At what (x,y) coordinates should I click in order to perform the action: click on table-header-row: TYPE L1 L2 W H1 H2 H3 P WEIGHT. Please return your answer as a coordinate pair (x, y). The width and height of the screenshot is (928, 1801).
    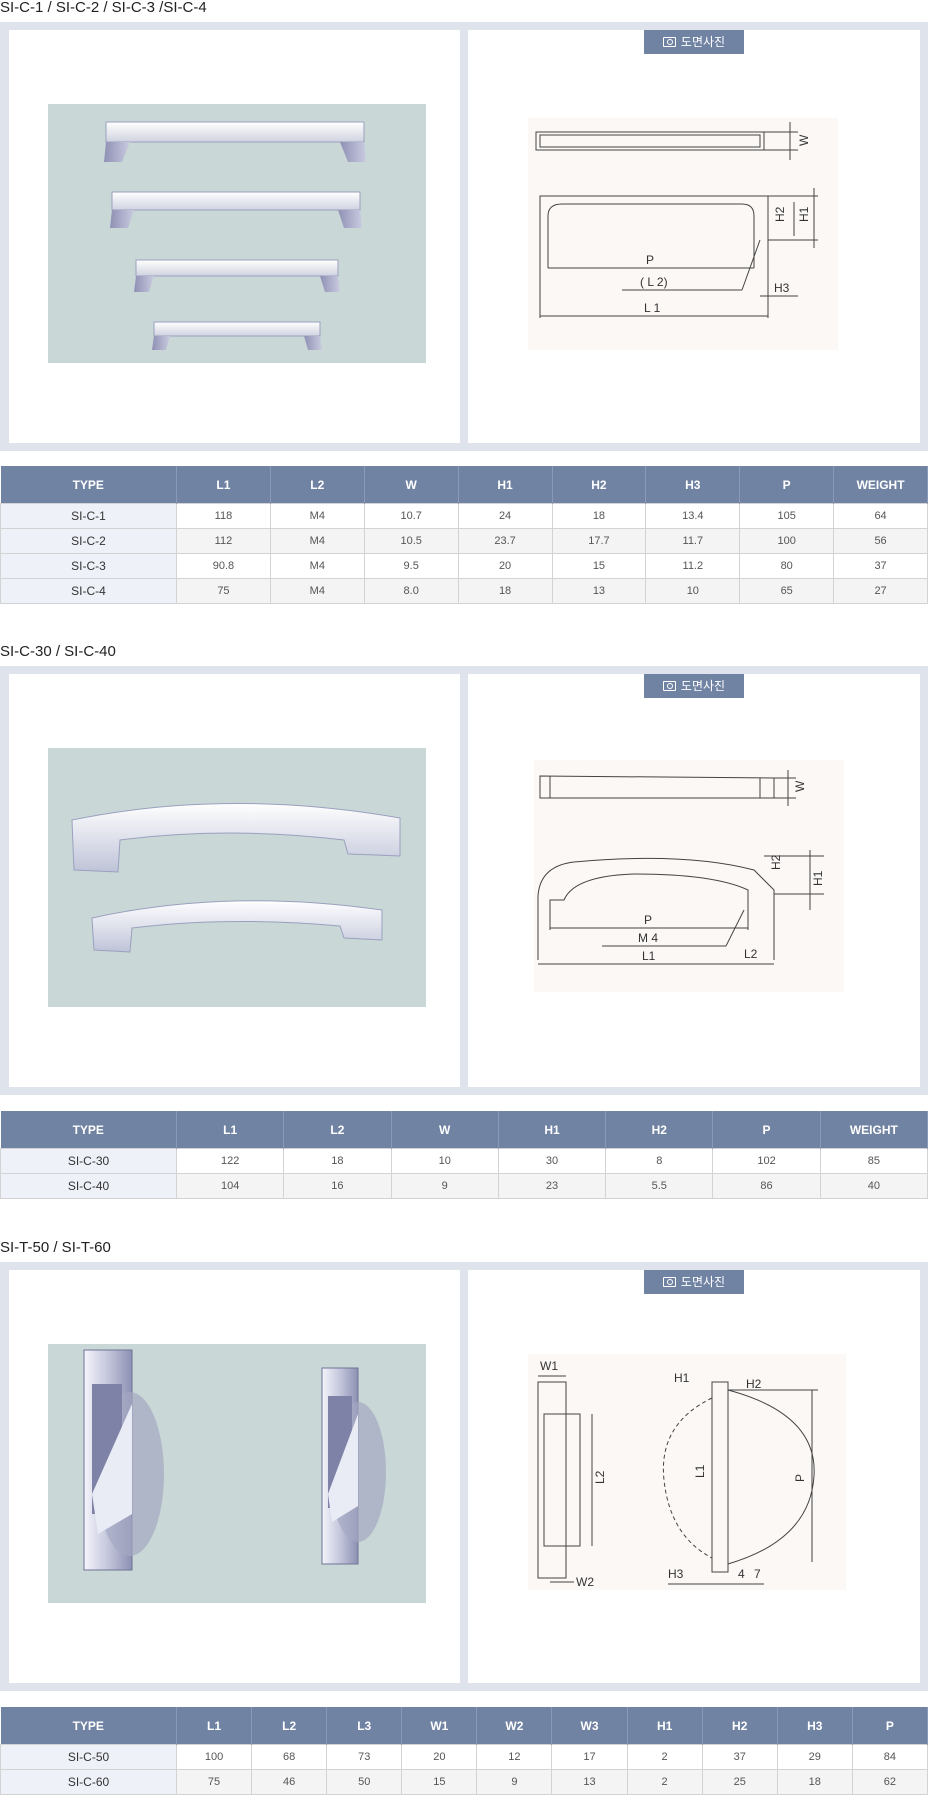
    Looking at the image, I should click on (464, 485).